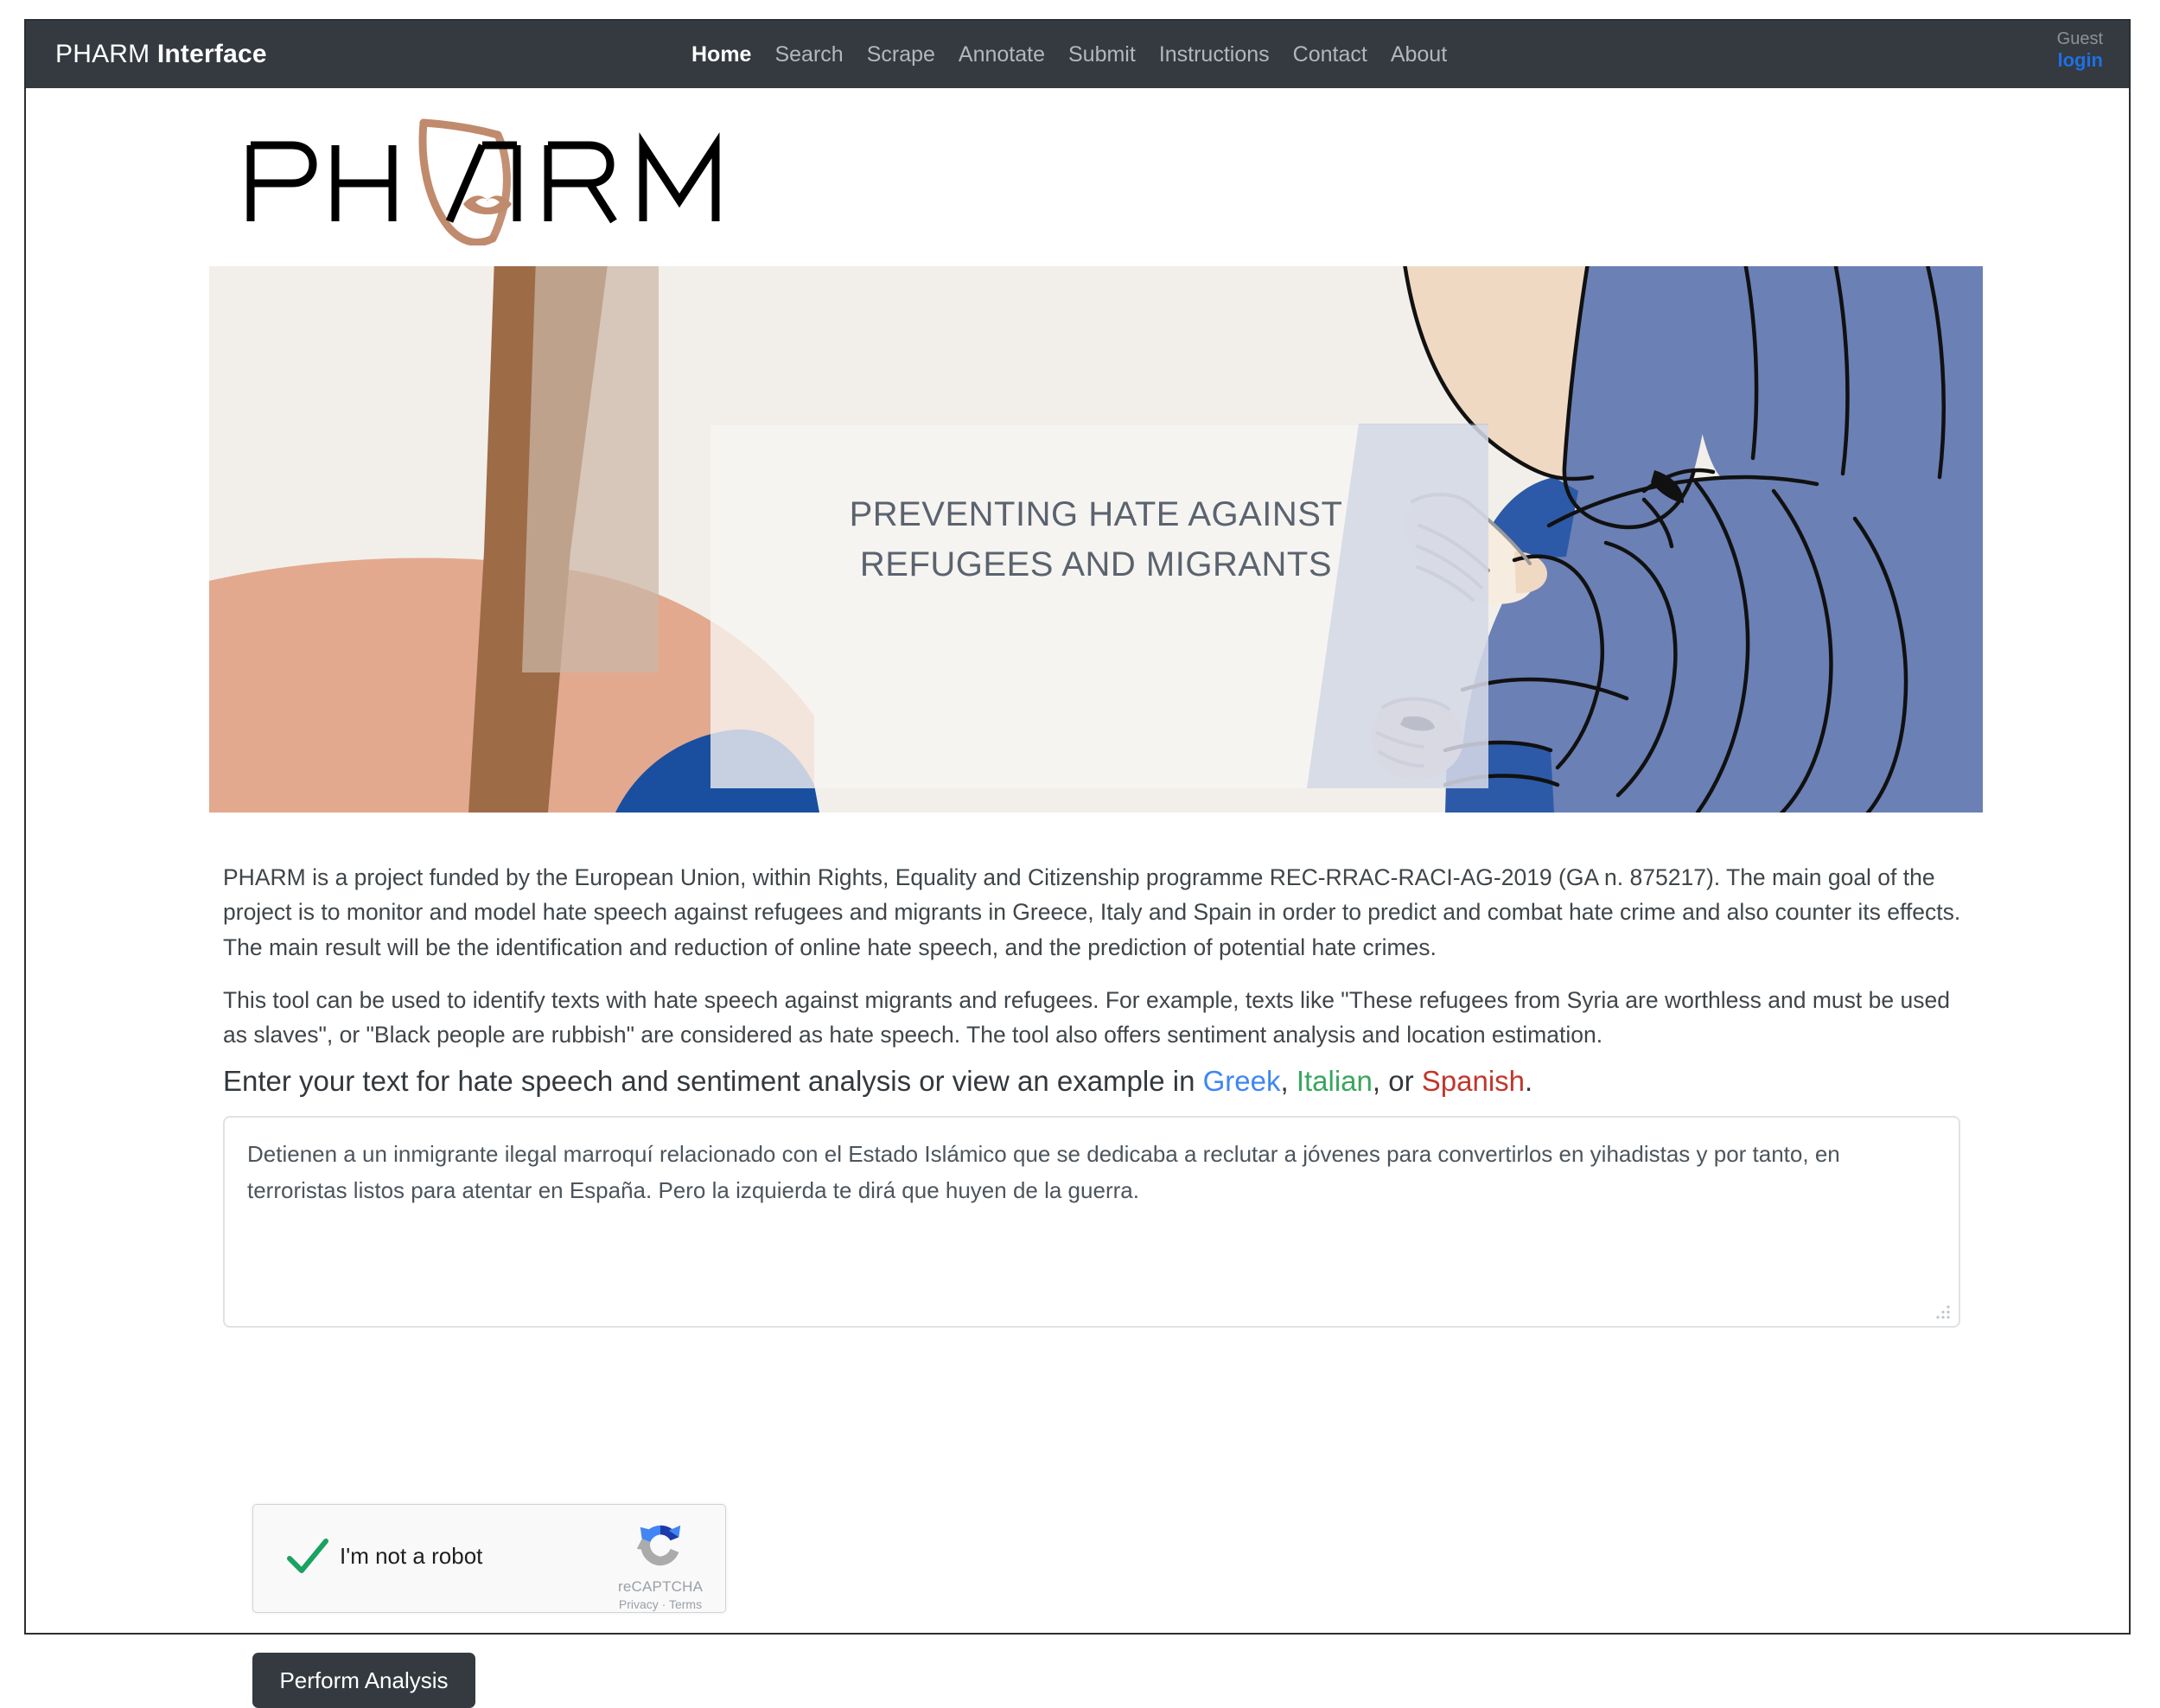  I want to click on nav-item-search: Search, so click(809, 54).